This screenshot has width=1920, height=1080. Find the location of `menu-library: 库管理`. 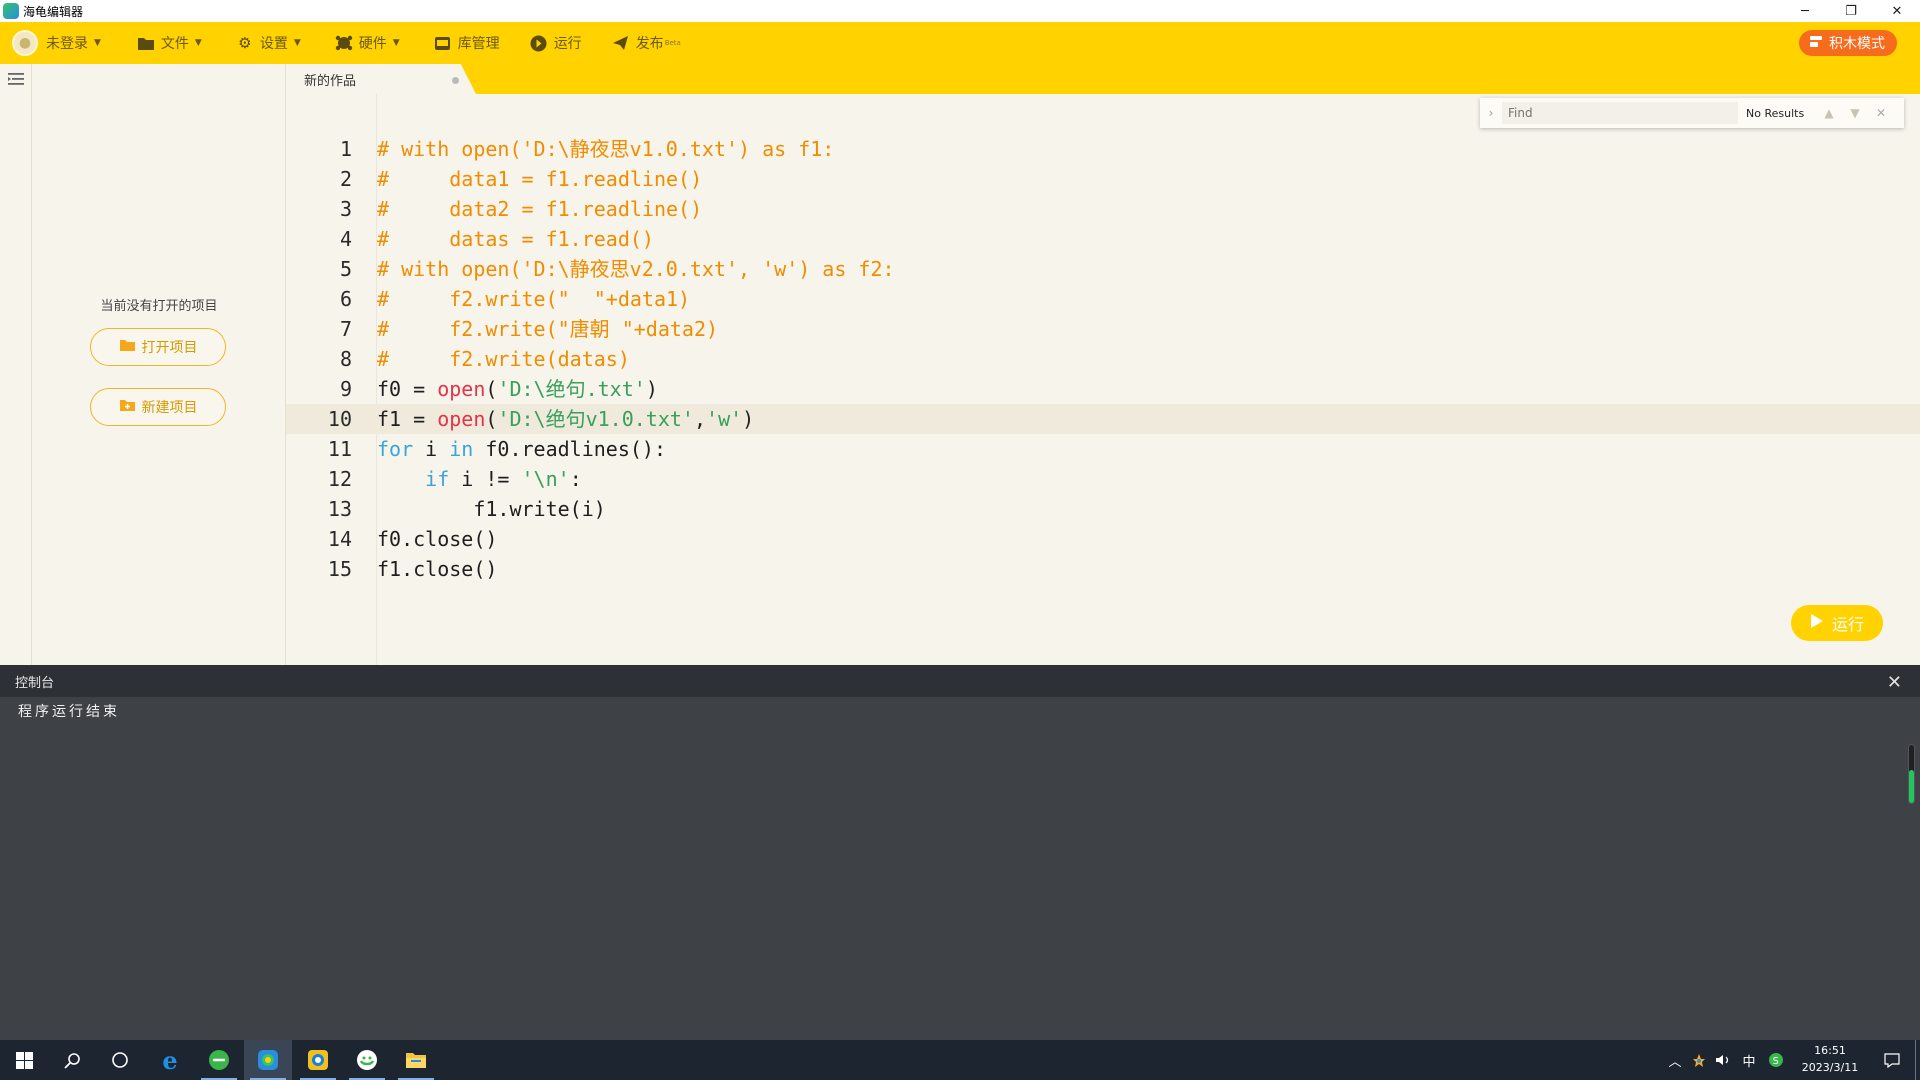

menu-library: 库管理 is located at coordinates (467, 43).